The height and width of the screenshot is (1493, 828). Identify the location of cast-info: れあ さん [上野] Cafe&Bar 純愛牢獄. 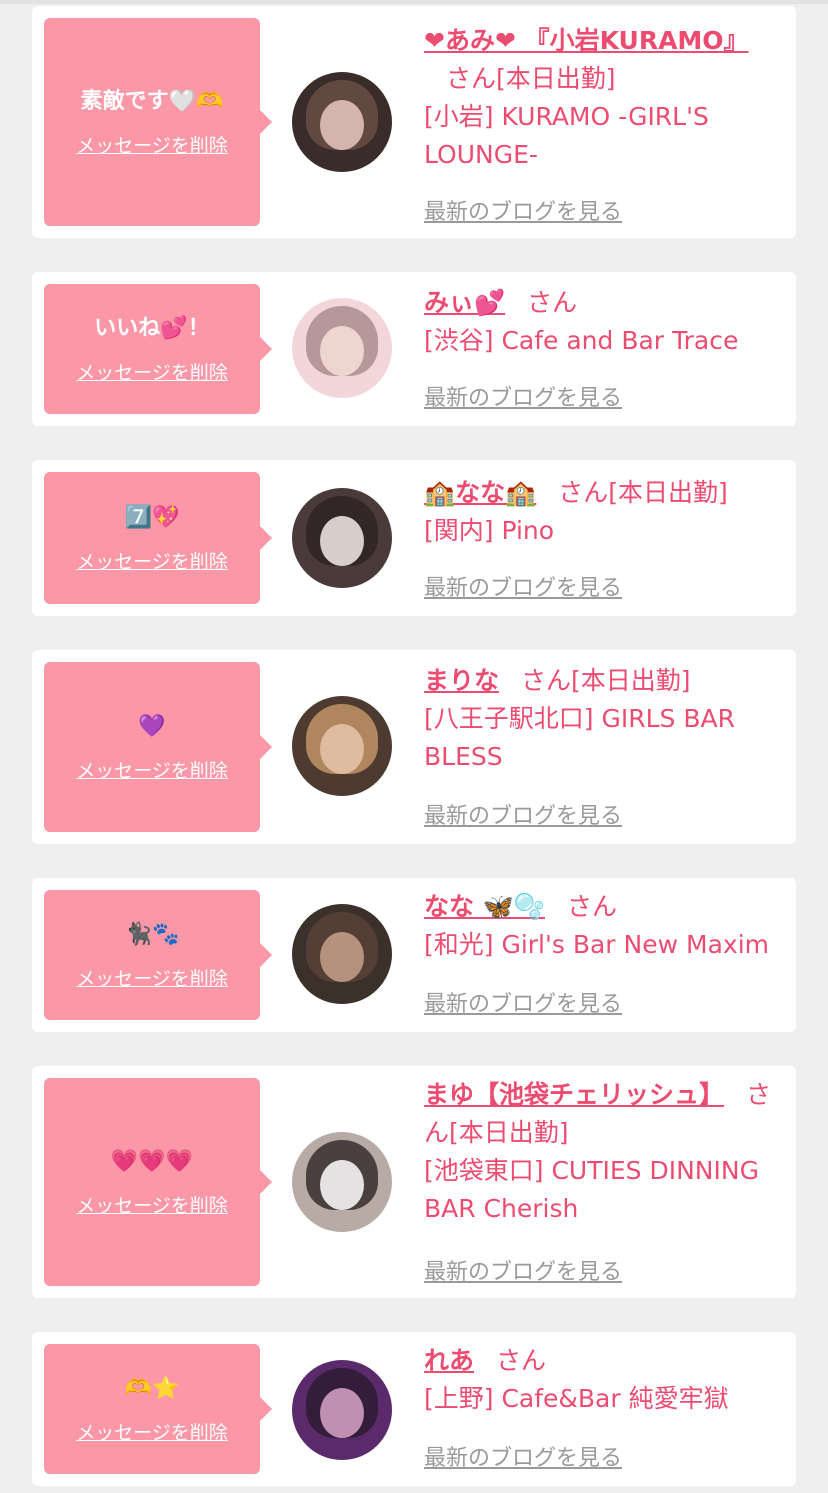
(602, 1380).